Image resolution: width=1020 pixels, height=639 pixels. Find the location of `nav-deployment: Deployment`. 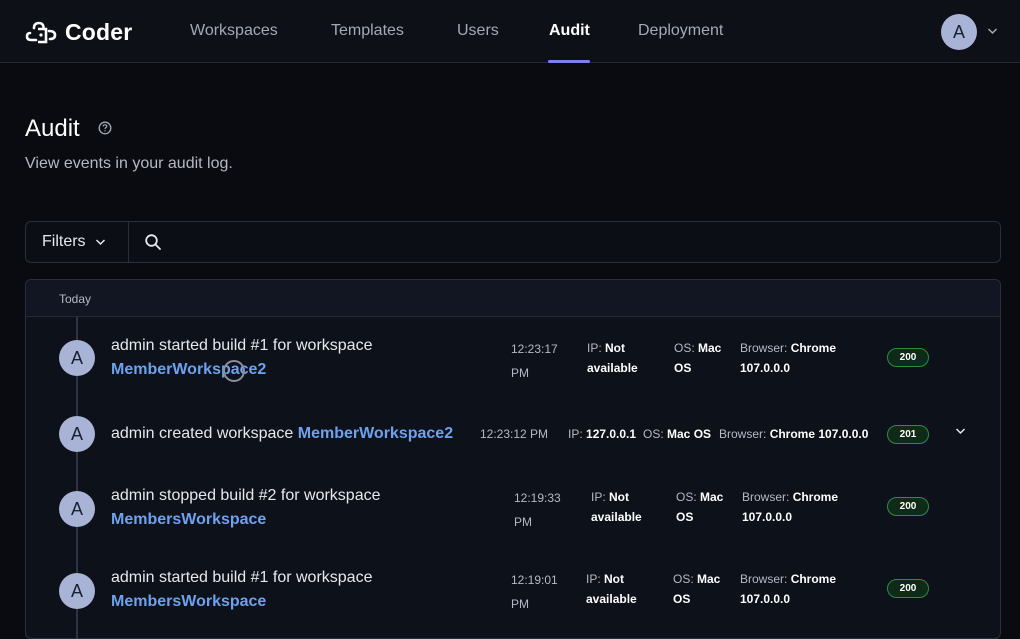

nav-deployment: Deployment is located at coordinates (680, 31).